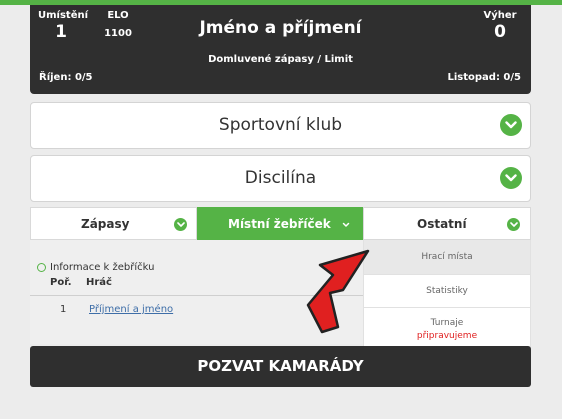 The width and height of the screenshot is (562, 419). What do you see at coordinates (99, 282) in the screenshot?
I see `column-header-player: Hráč` at bounding box center [99, 282].